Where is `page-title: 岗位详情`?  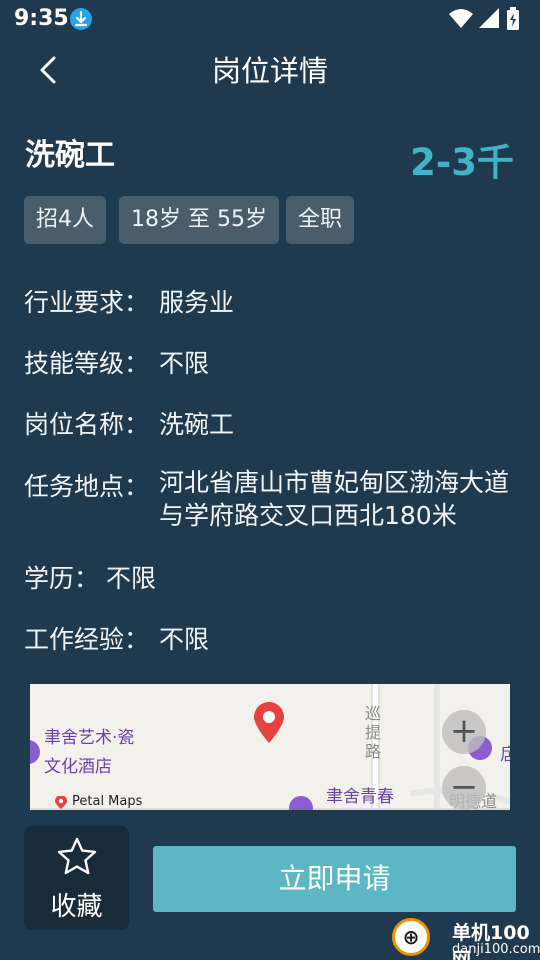
page-title: 岗位详情 is located at coordinates (269, 71).